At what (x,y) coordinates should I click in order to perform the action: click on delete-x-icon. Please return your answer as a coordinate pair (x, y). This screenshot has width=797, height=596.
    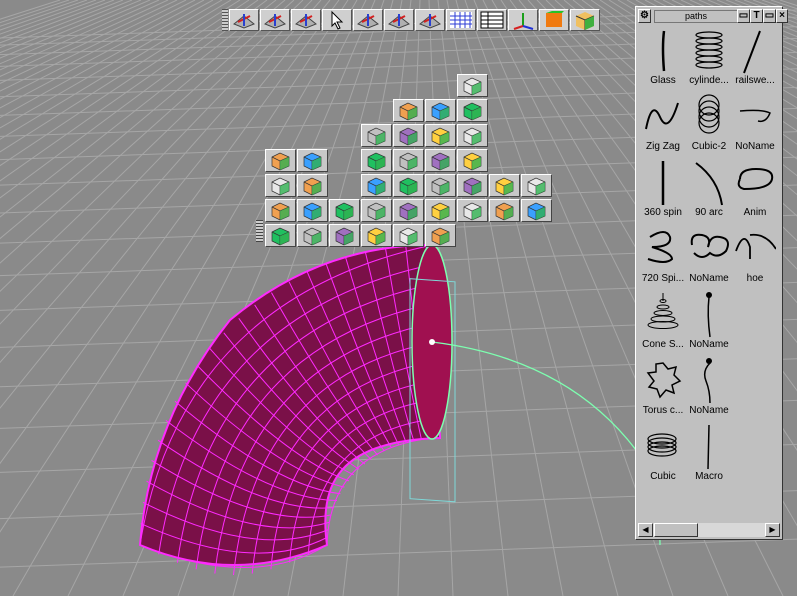
    Looking at the image, I should click on (440, 135).